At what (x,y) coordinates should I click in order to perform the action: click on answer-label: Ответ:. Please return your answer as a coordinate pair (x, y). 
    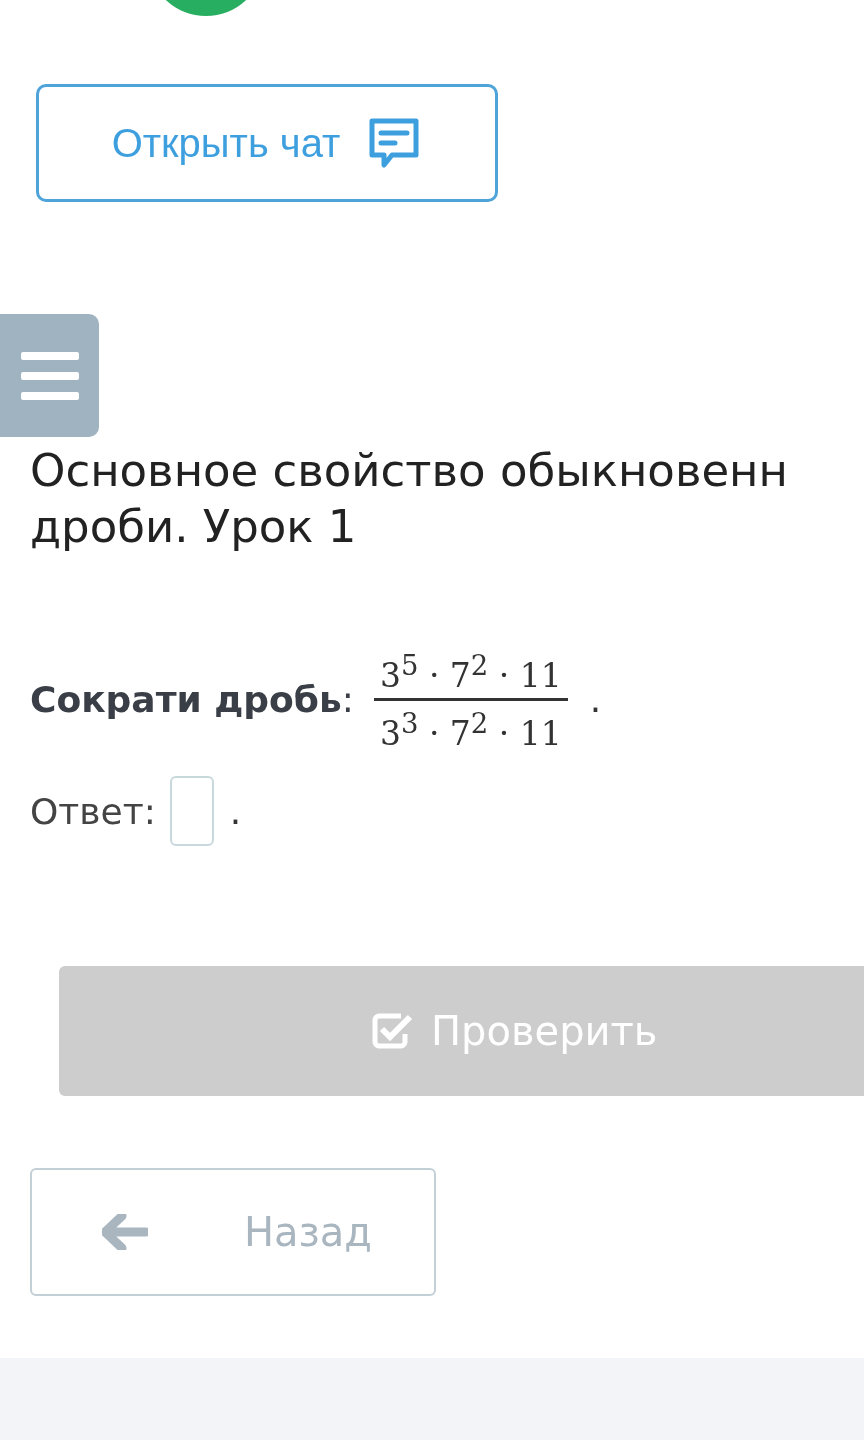
    Looking at the image, I should click on (93, 811).